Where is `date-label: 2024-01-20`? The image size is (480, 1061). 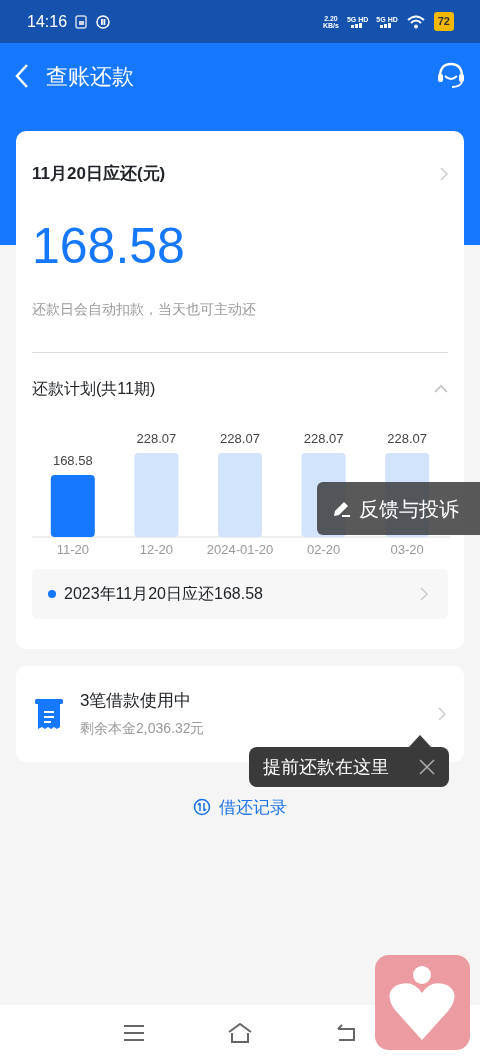
date-label: 2024-01-20 is located at coordinates (240, 549).